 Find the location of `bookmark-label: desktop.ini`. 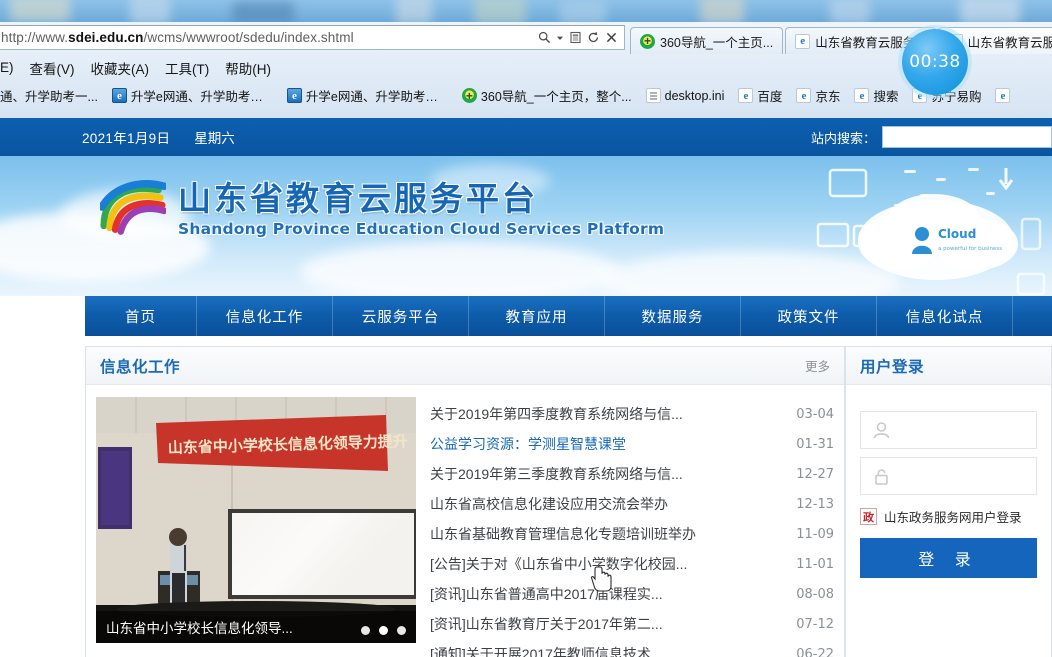

bookmark-label: desktop.ini is located at coordinates (694, 95).